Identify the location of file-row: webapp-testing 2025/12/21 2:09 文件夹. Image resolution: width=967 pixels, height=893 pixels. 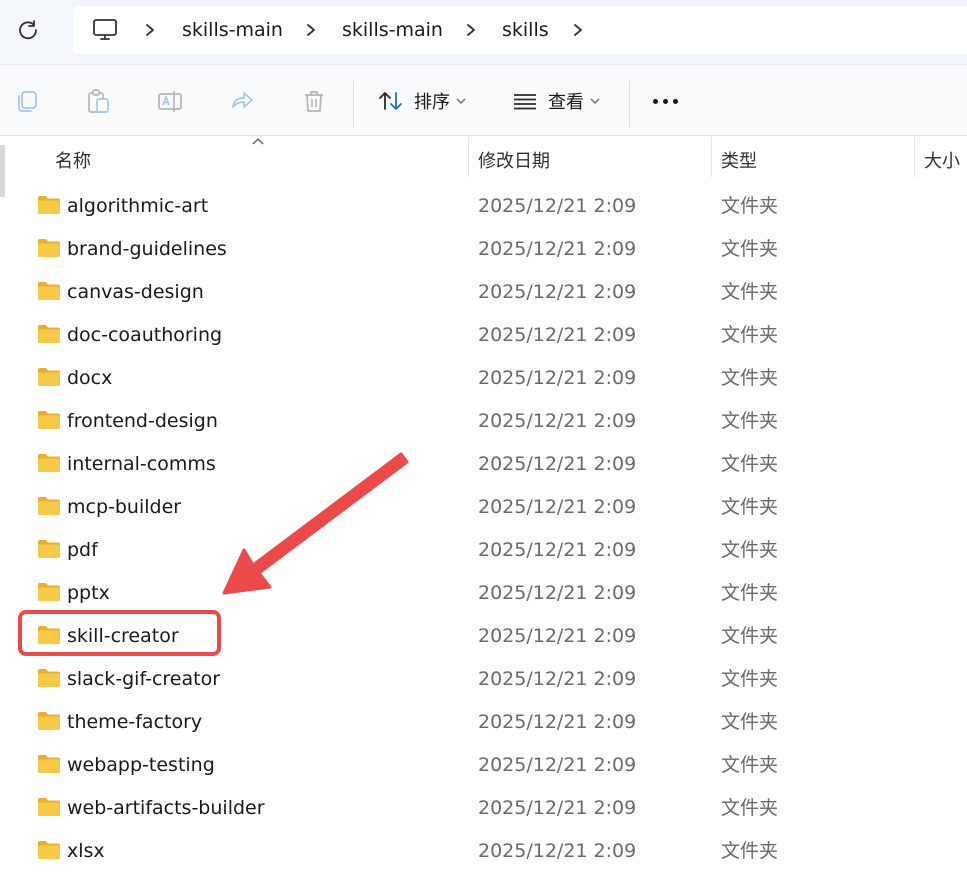
(483, 764).